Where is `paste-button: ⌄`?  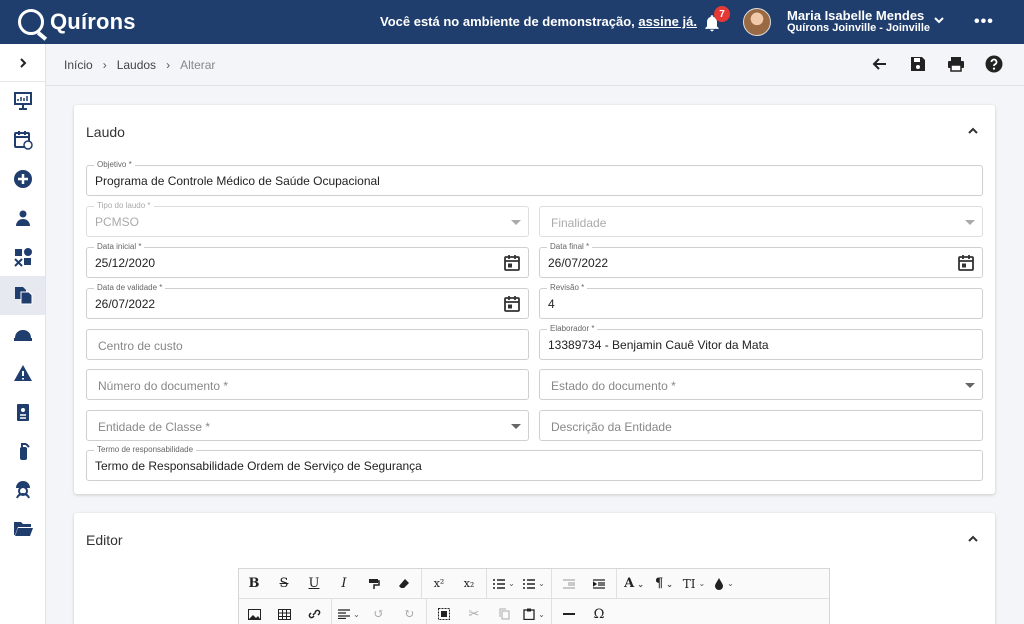 paste-button: ⌄ is located at coordinates (534, 611).